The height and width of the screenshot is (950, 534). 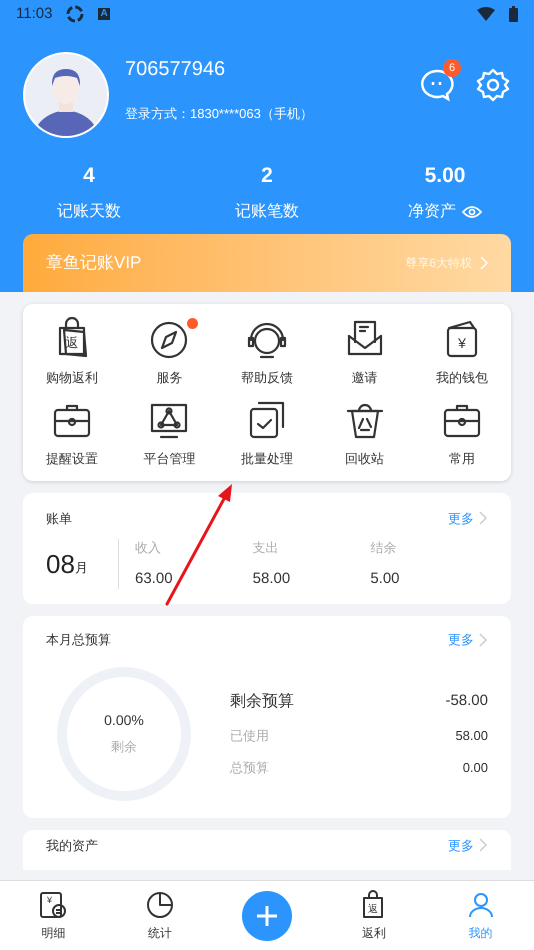 I want to click on pie-chart-icon, so click(x=160, y=905).